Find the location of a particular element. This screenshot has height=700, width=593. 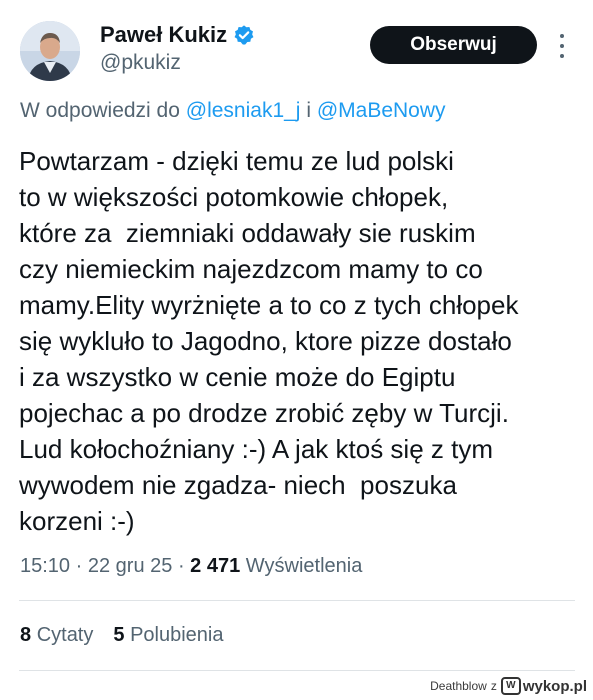

wykop-logo: W wykop.pl is located at coordinates (543, 686).